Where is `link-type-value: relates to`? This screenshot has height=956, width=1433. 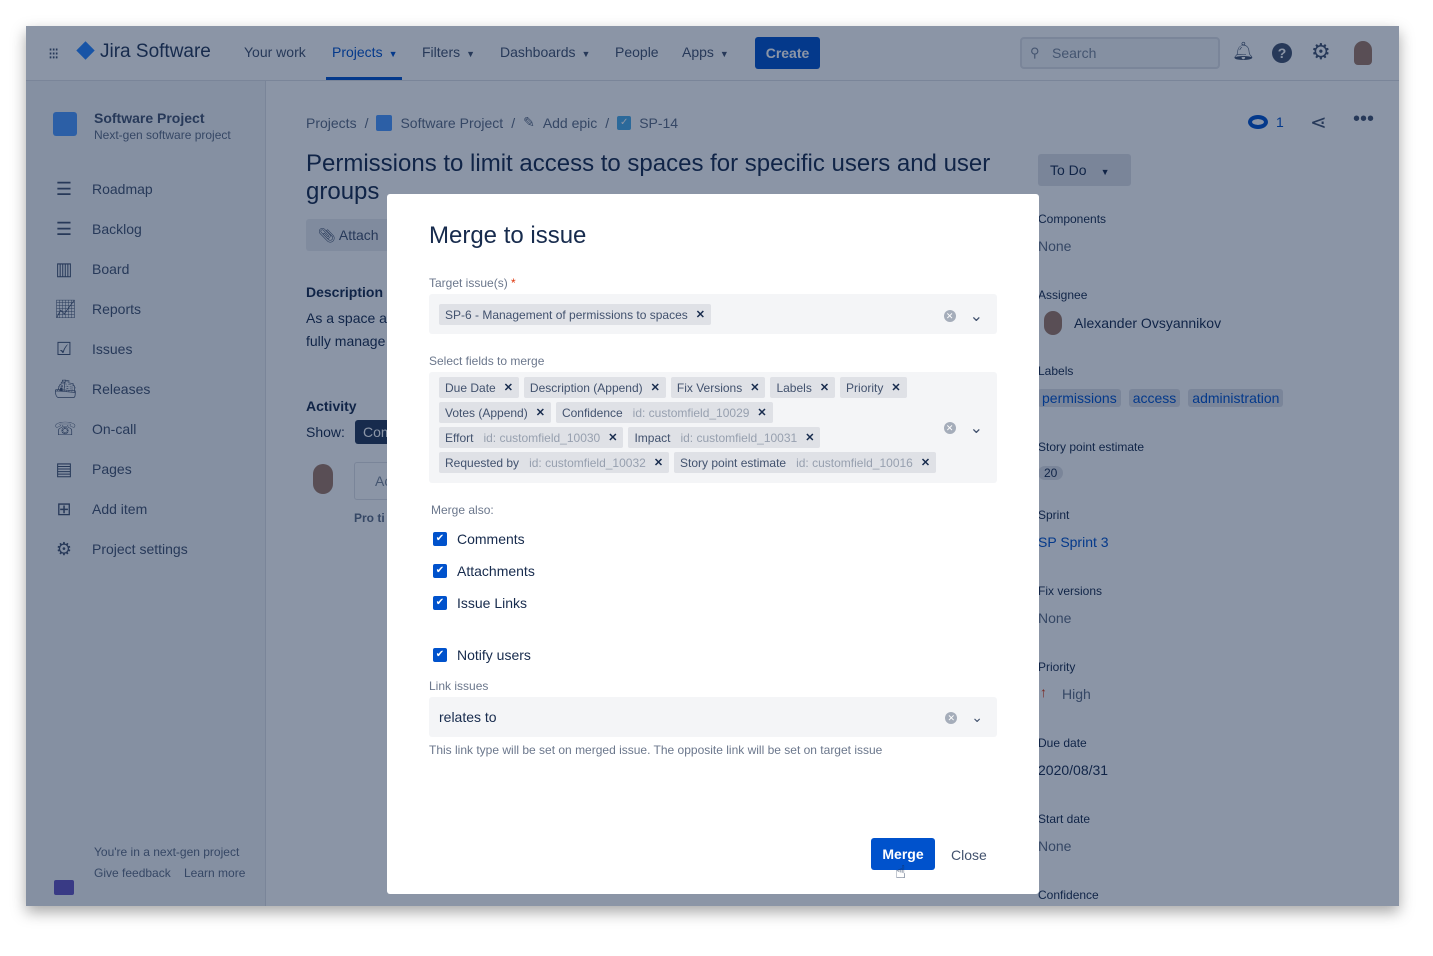 link-type-value: relates to is located at coordinates (468, 717).